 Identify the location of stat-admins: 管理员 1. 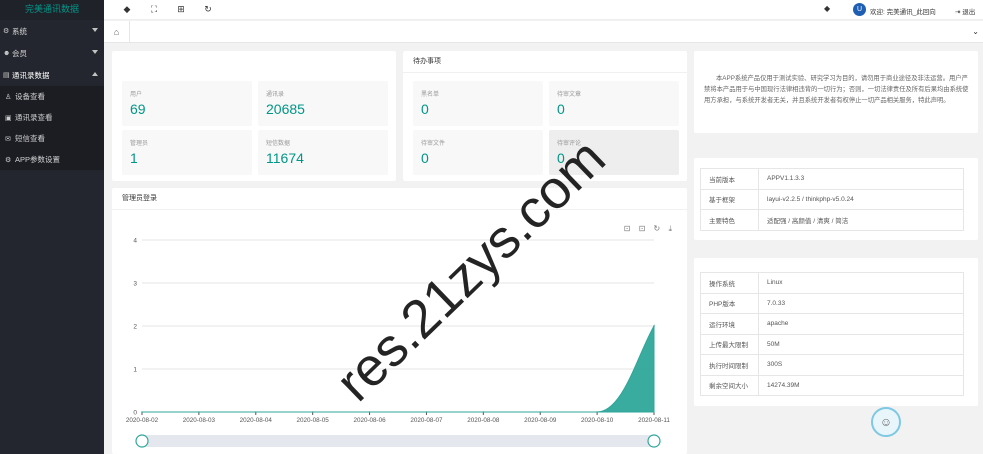
(187, 152).